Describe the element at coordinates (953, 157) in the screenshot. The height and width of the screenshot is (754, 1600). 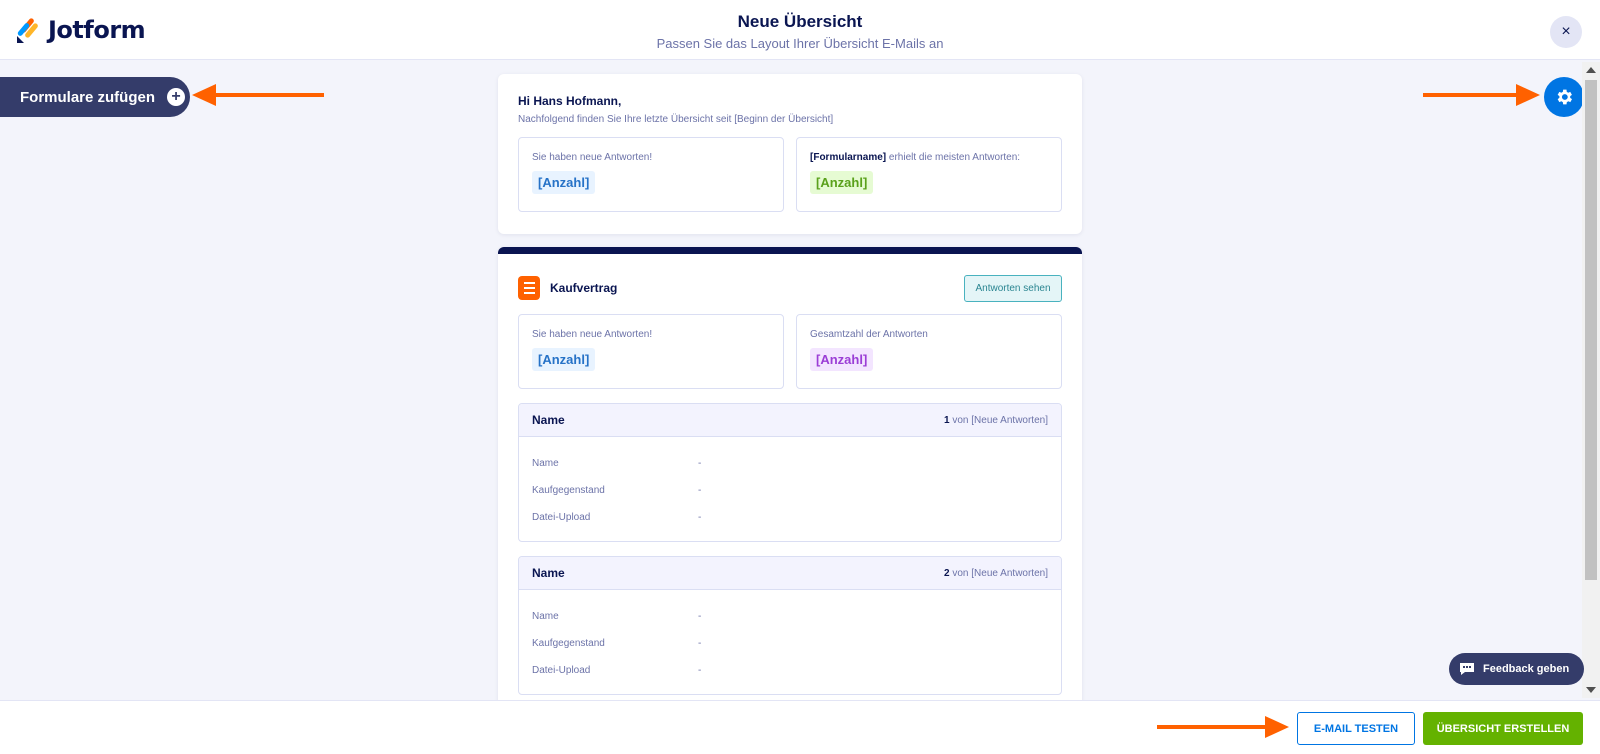
I see `top-form-label: erhielt die meisten Antworten:` at that location.